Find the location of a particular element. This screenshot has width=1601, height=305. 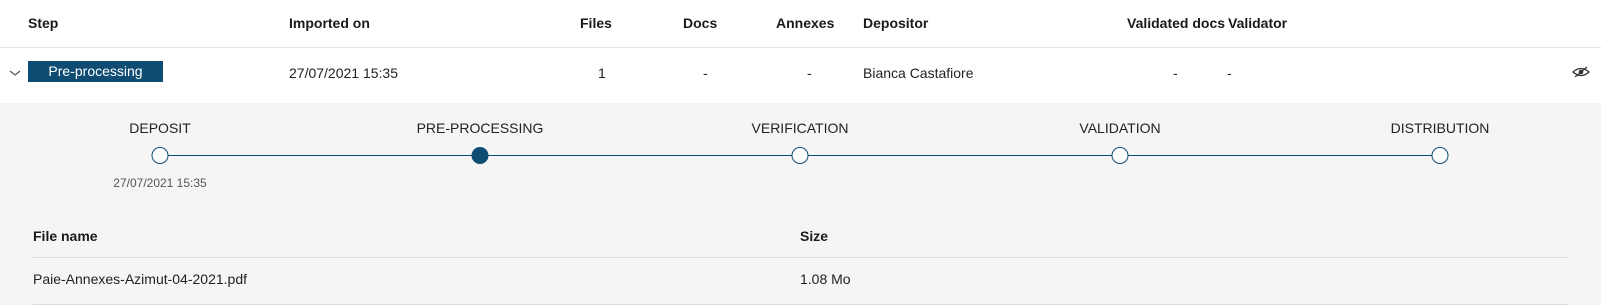

stage-dot-distribution is located at coordinates (1440, 155).